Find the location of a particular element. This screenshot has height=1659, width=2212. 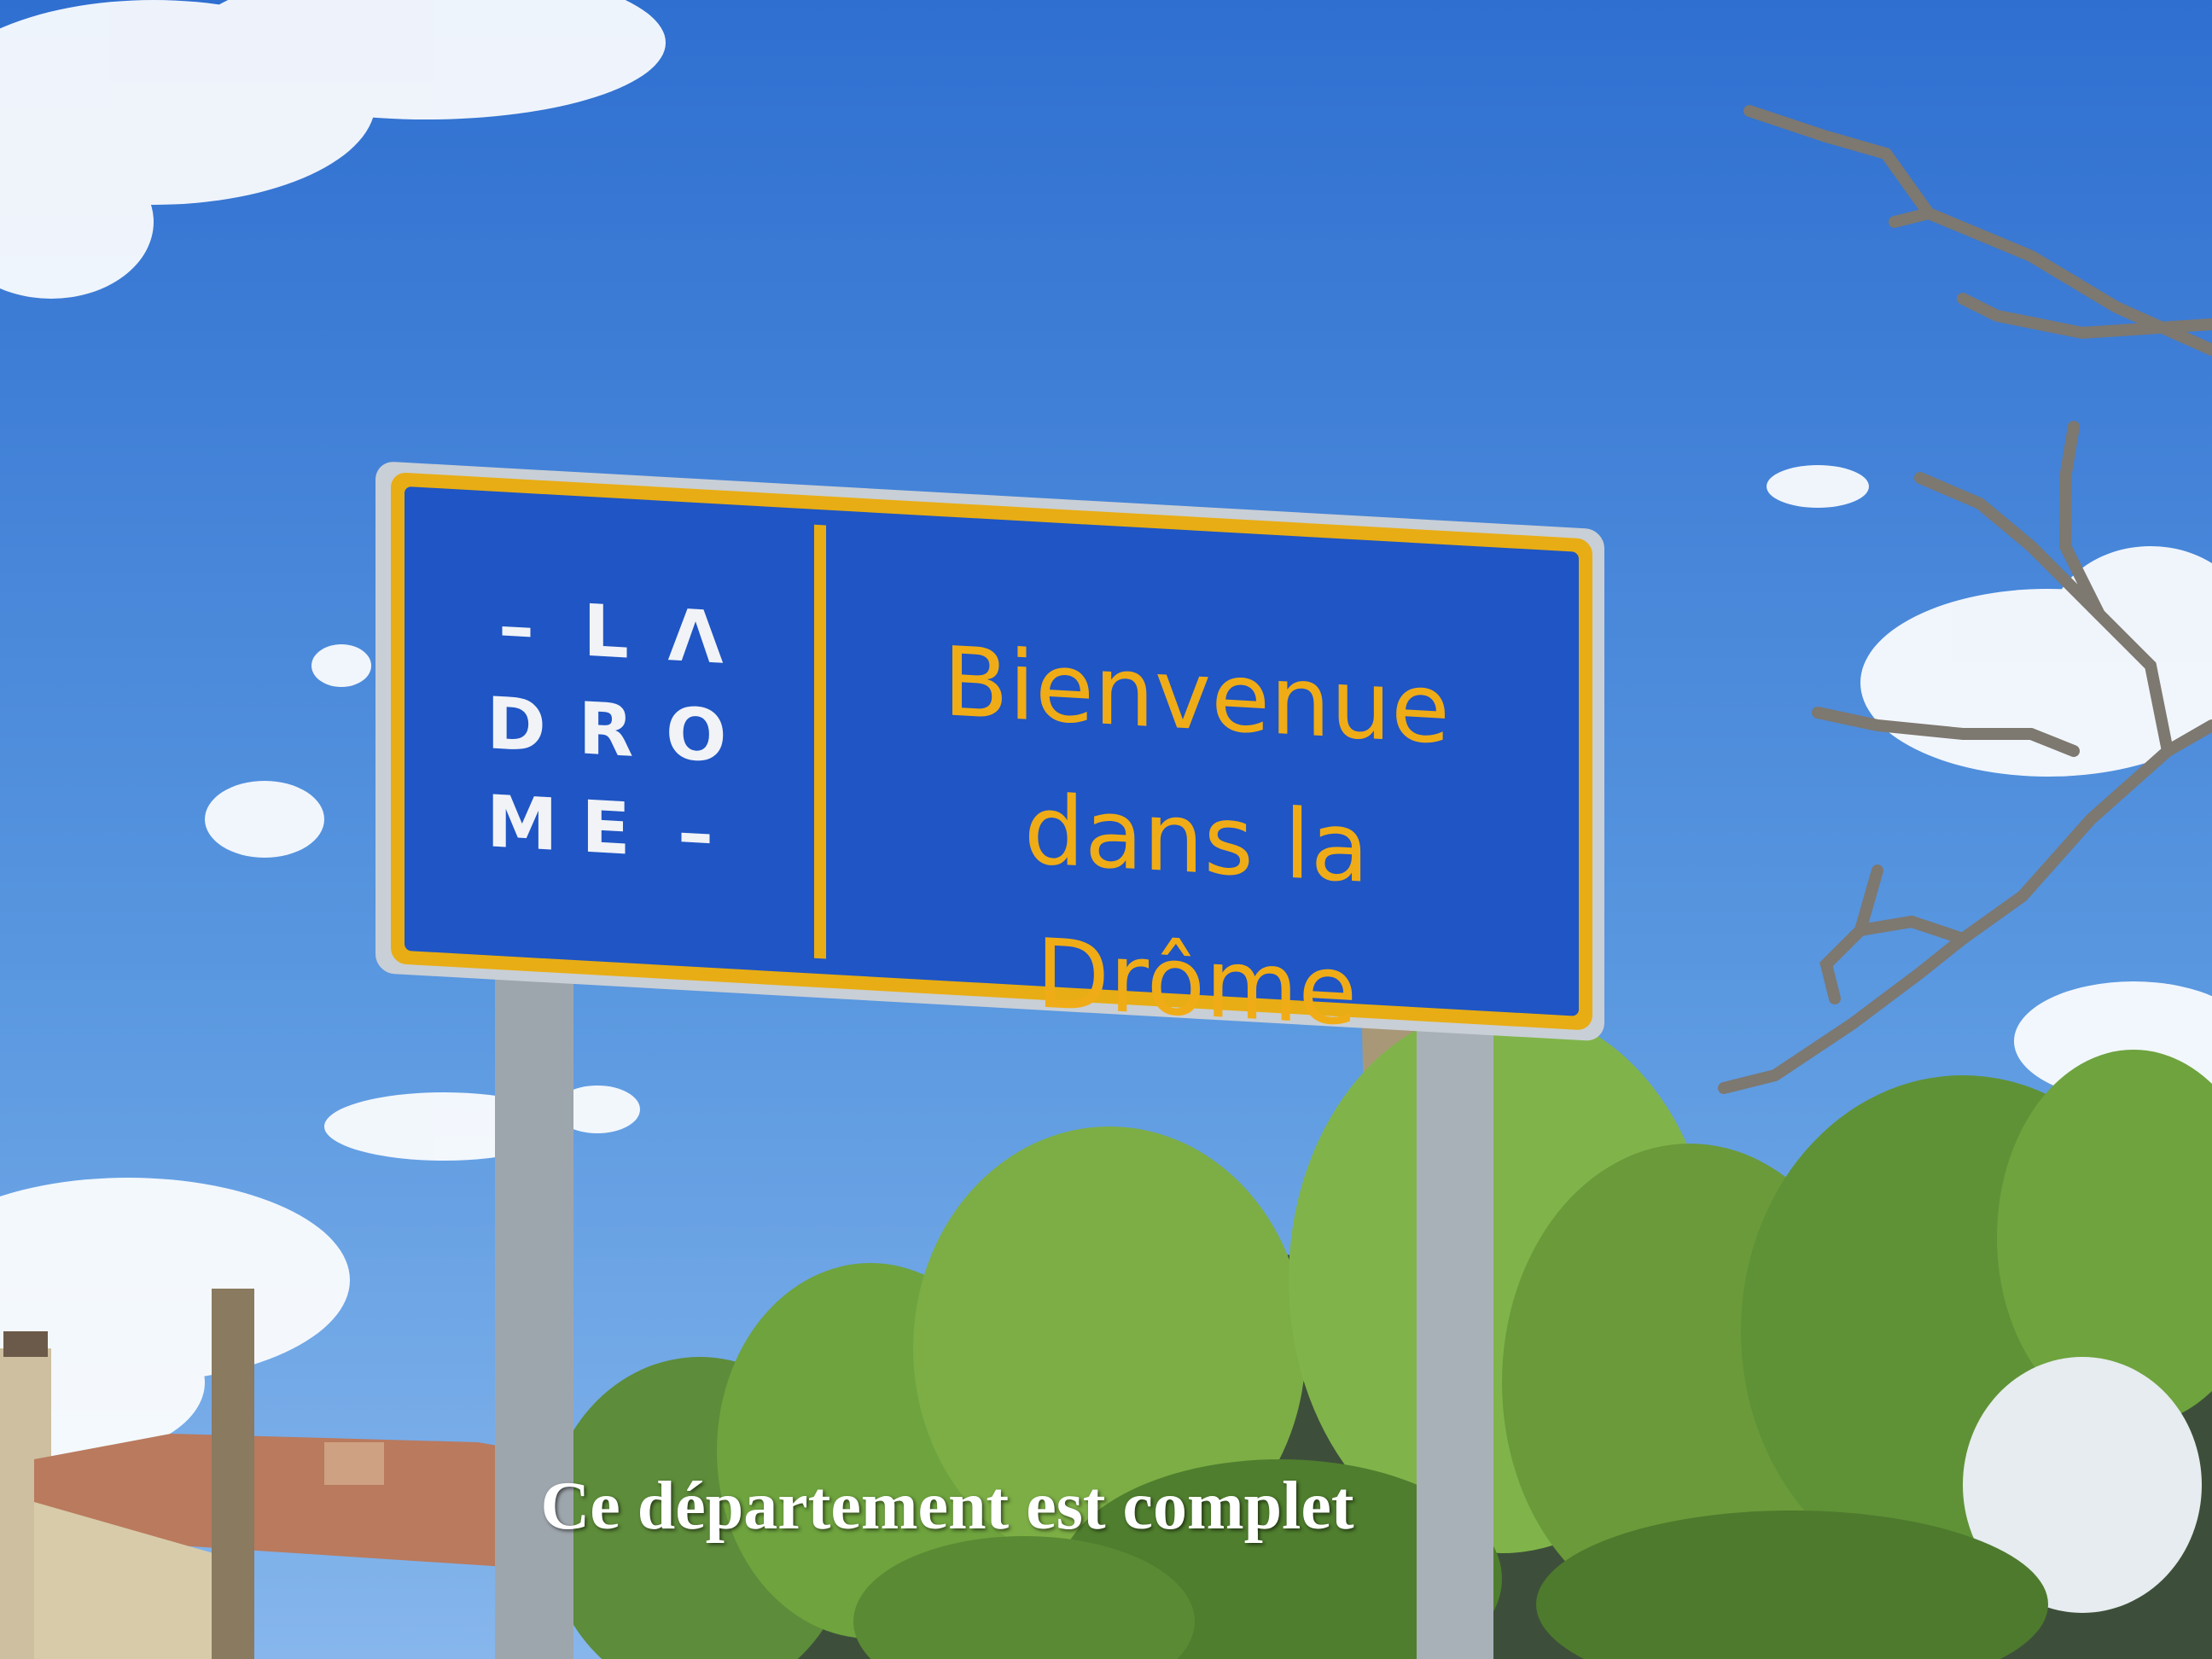

caption-overlay: Ce département est complet is located at coordinates (947, 1506).